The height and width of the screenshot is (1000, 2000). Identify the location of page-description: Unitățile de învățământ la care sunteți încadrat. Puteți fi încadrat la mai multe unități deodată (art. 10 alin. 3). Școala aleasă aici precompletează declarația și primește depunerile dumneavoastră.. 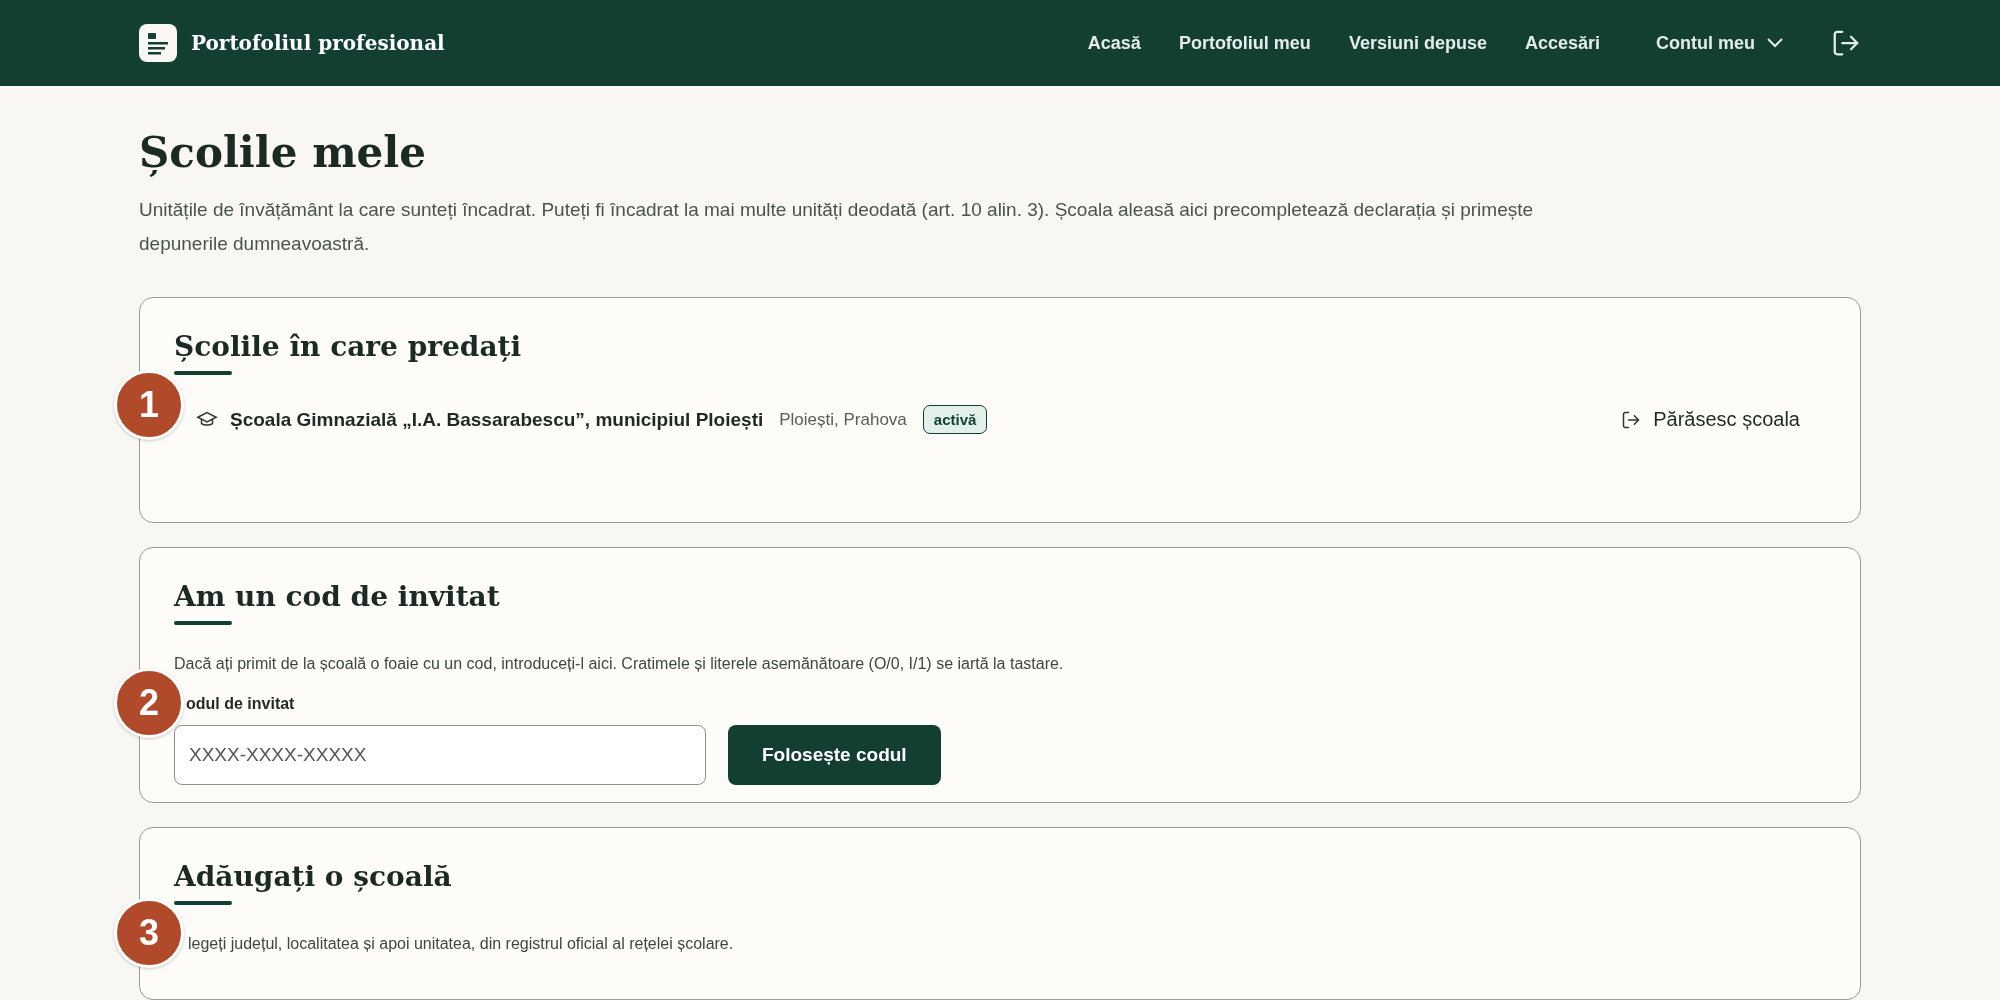
(837, 227).